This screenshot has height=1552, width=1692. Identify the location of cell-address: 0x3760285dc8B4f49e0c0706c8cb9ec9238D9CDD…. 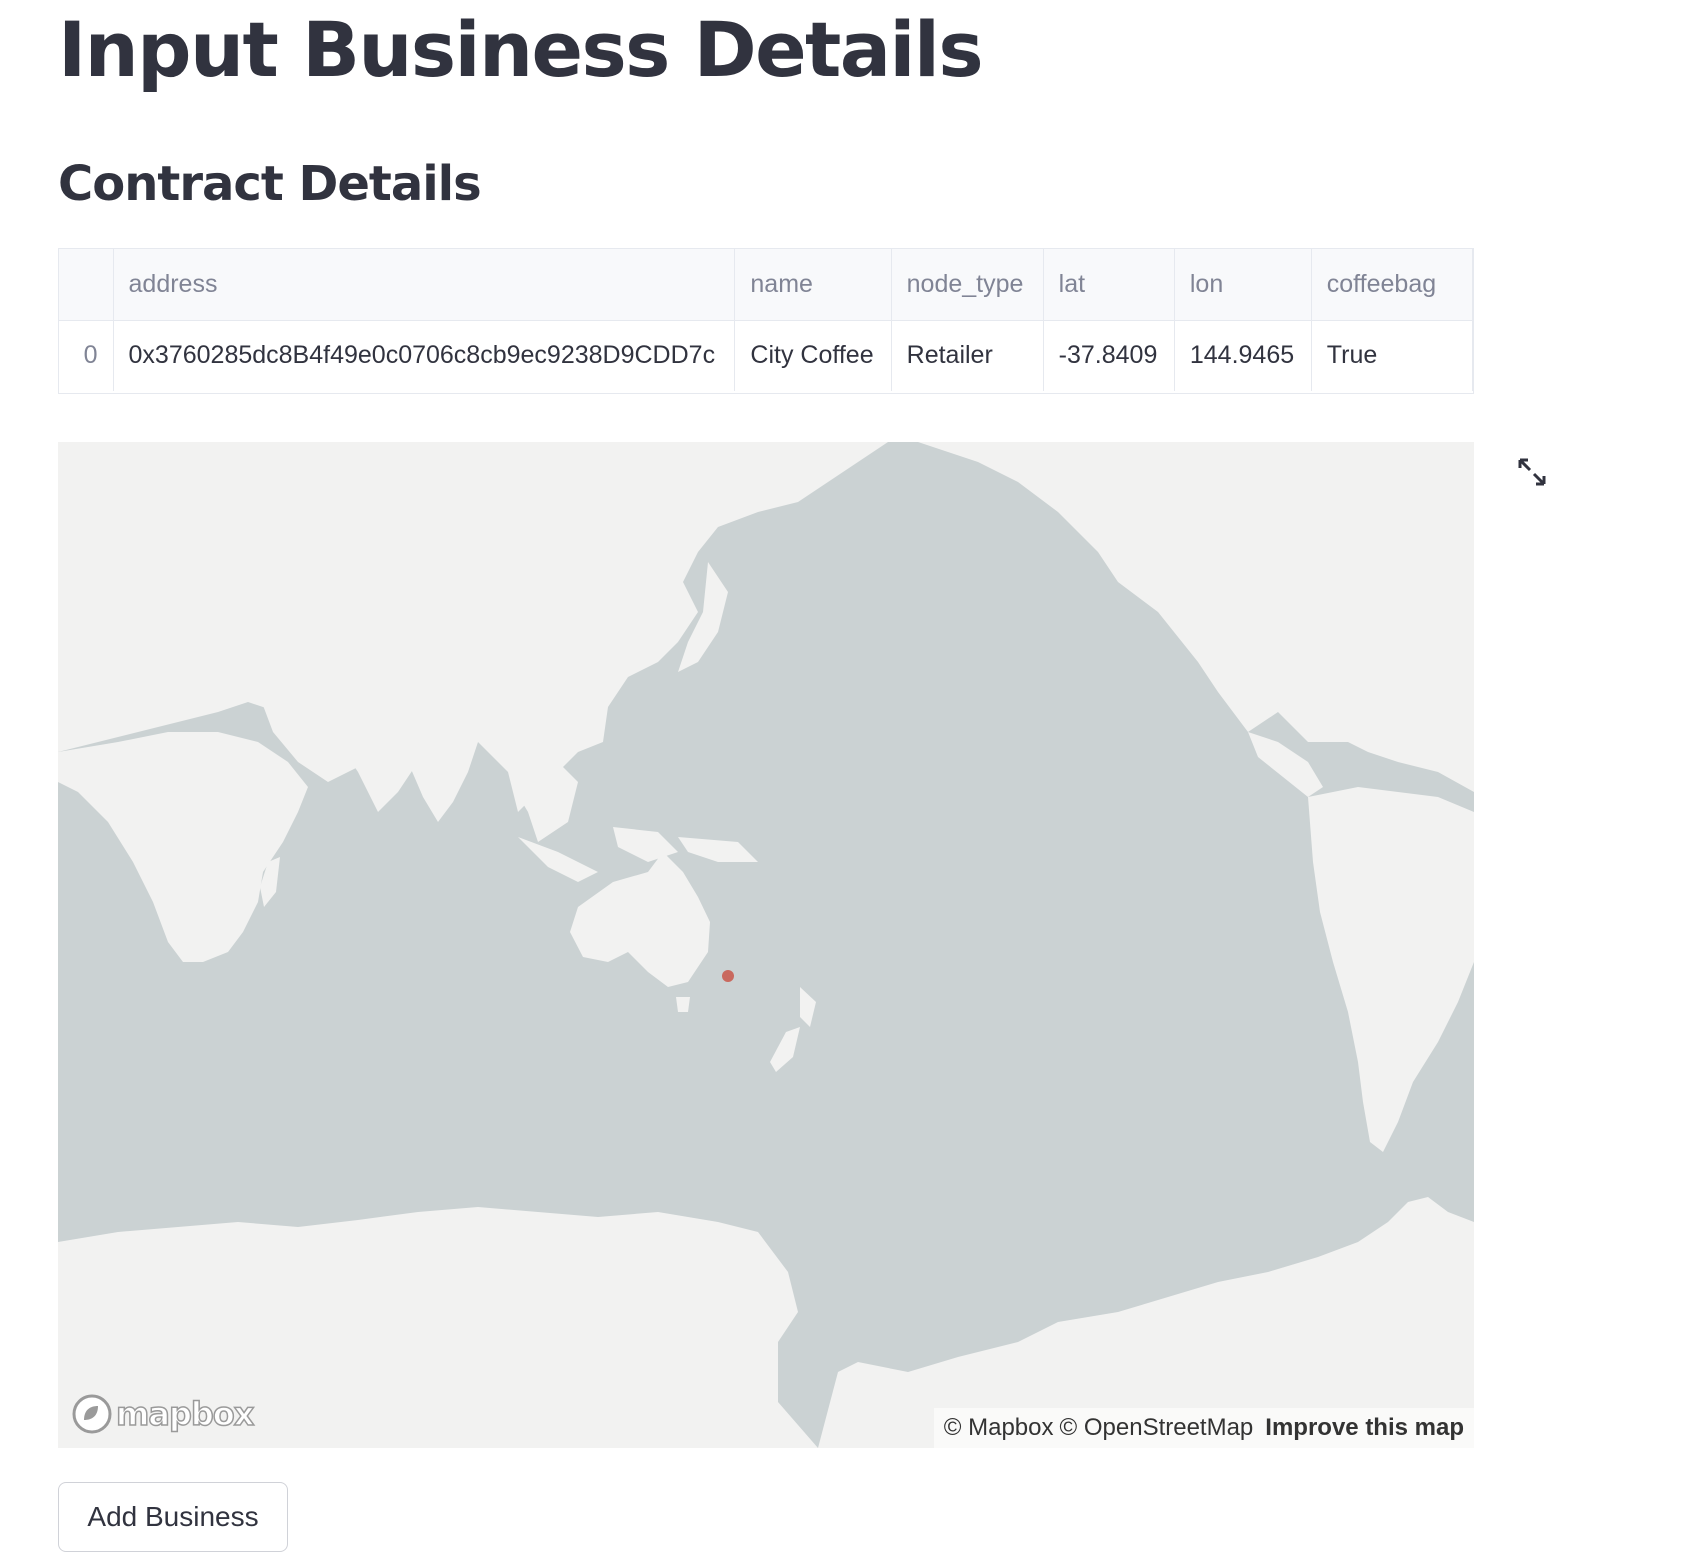
(424, 355).